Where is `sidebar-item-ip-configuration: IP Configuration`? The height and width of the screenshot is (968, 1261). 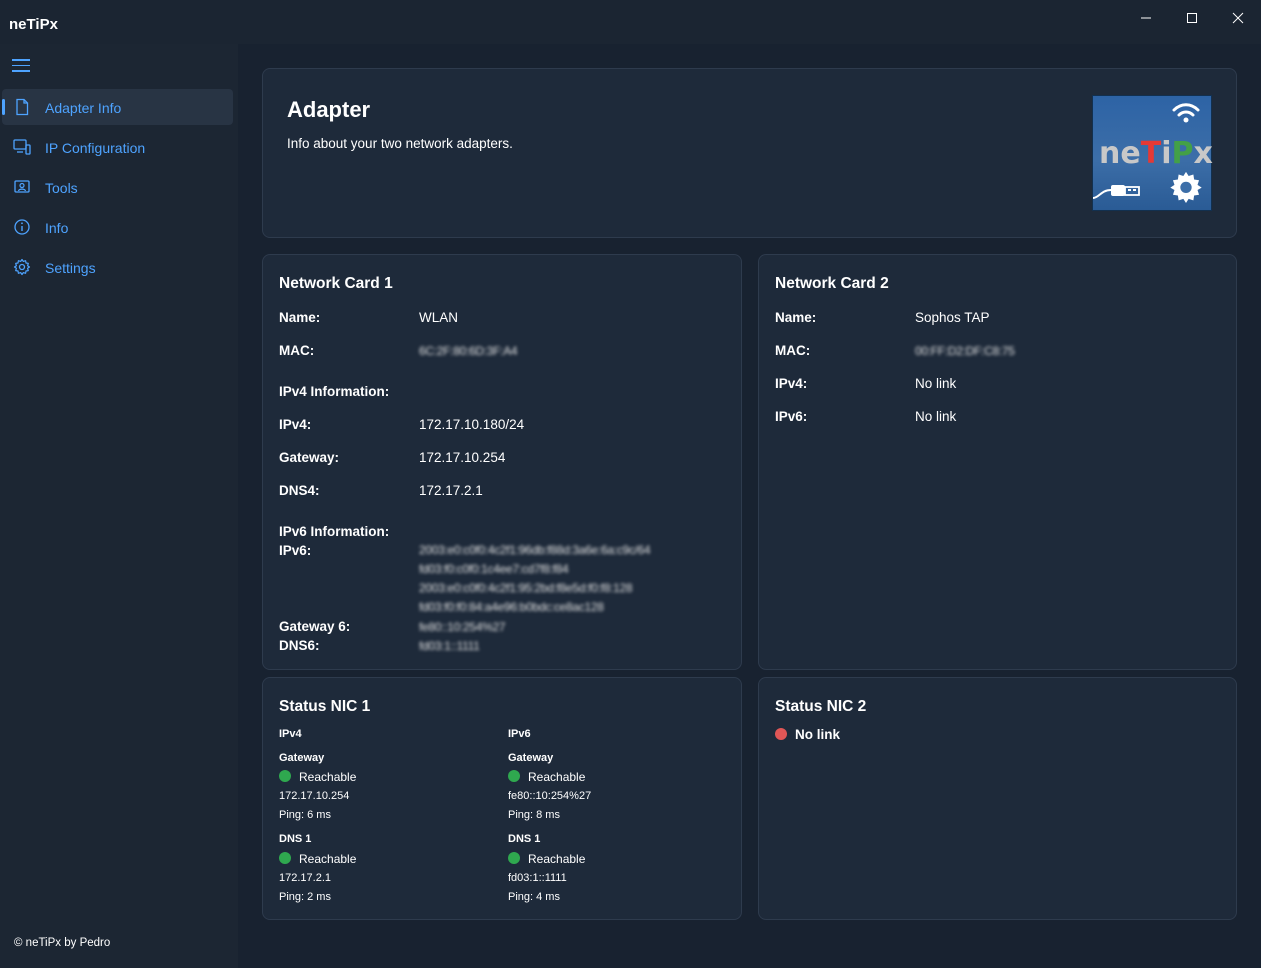 sidebar-item-ip-configuration: IP Configuration is located at coordinates (117, 147).